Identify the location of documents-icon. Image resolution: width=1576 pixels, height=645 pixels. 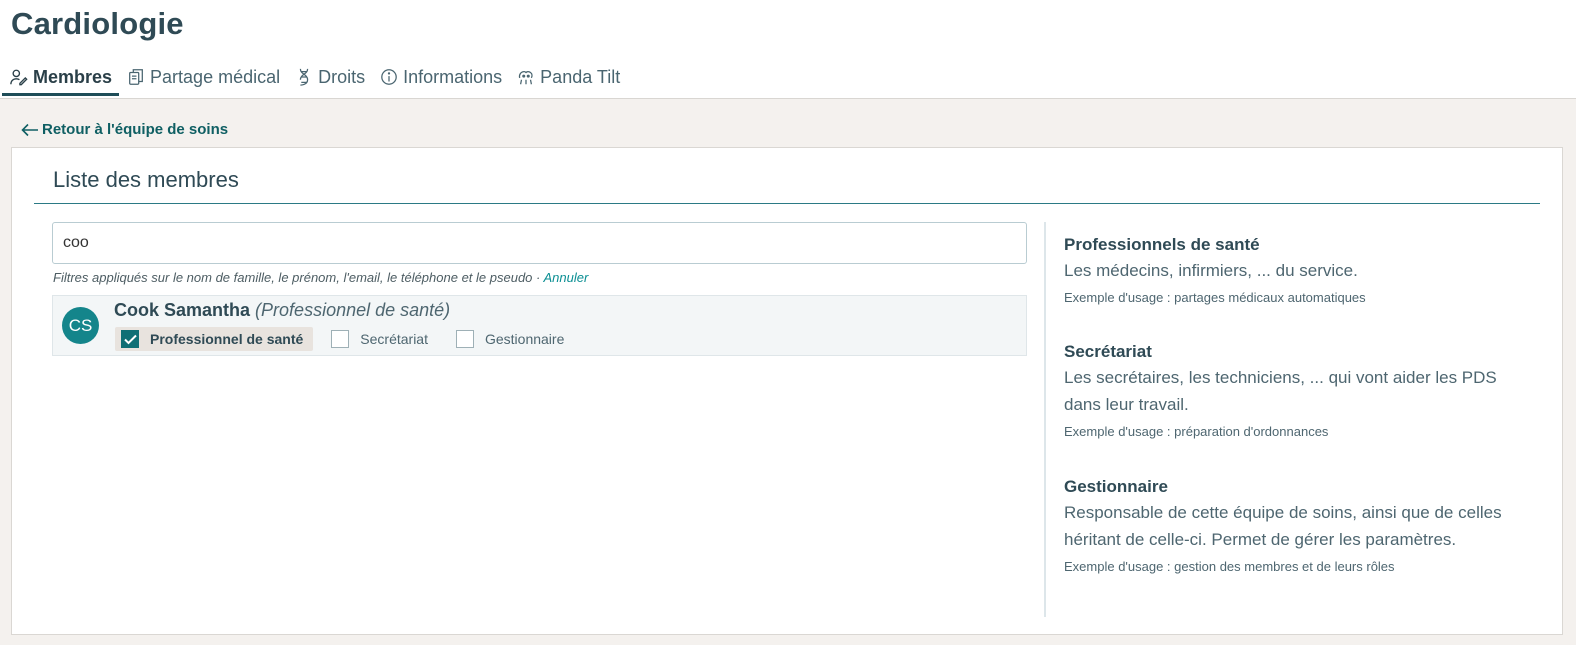
(136, 77).